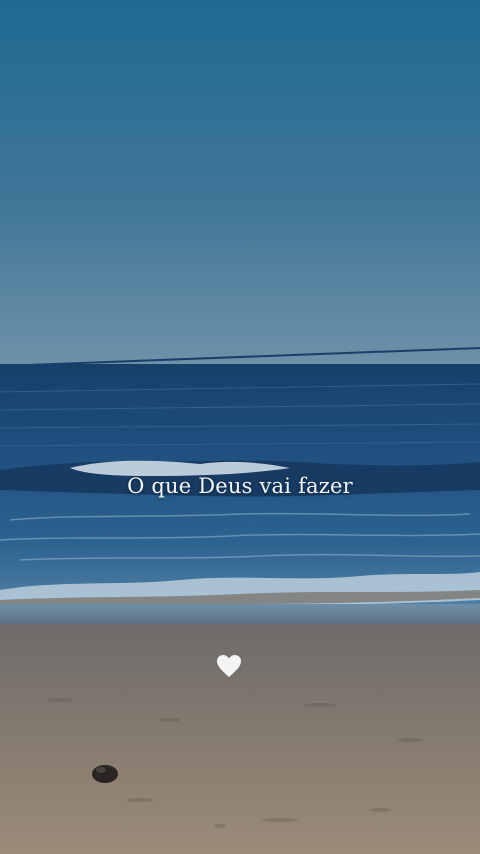 The width and height of the screenshot is (480, 854). What do you see at coordinates (101, 770) in the screenshot?
I see `shell-highlight` at bounding box center [101, 770].